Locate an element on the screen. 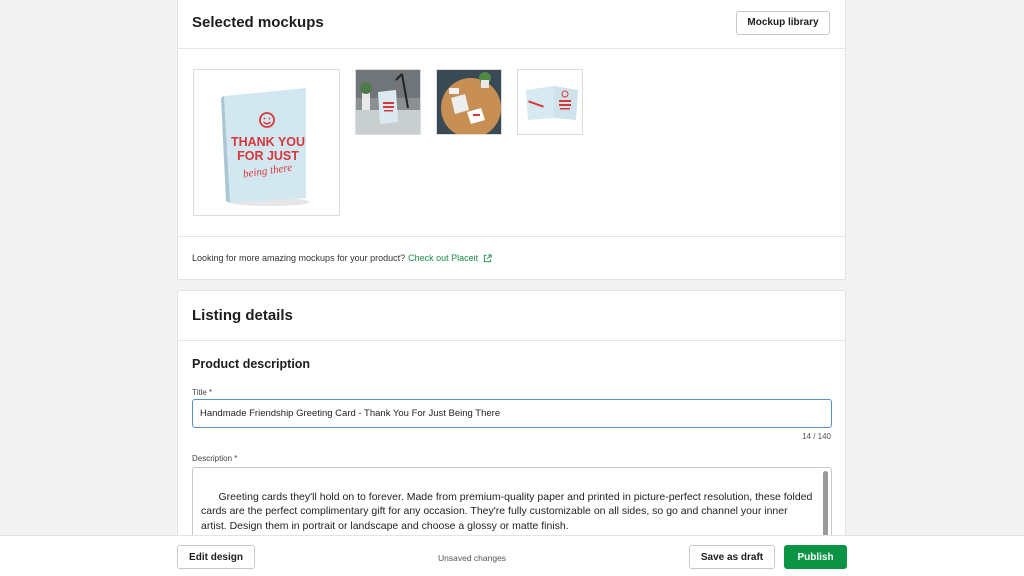  placeit-link: Check out Placeit is located at coordinates (450, 258).